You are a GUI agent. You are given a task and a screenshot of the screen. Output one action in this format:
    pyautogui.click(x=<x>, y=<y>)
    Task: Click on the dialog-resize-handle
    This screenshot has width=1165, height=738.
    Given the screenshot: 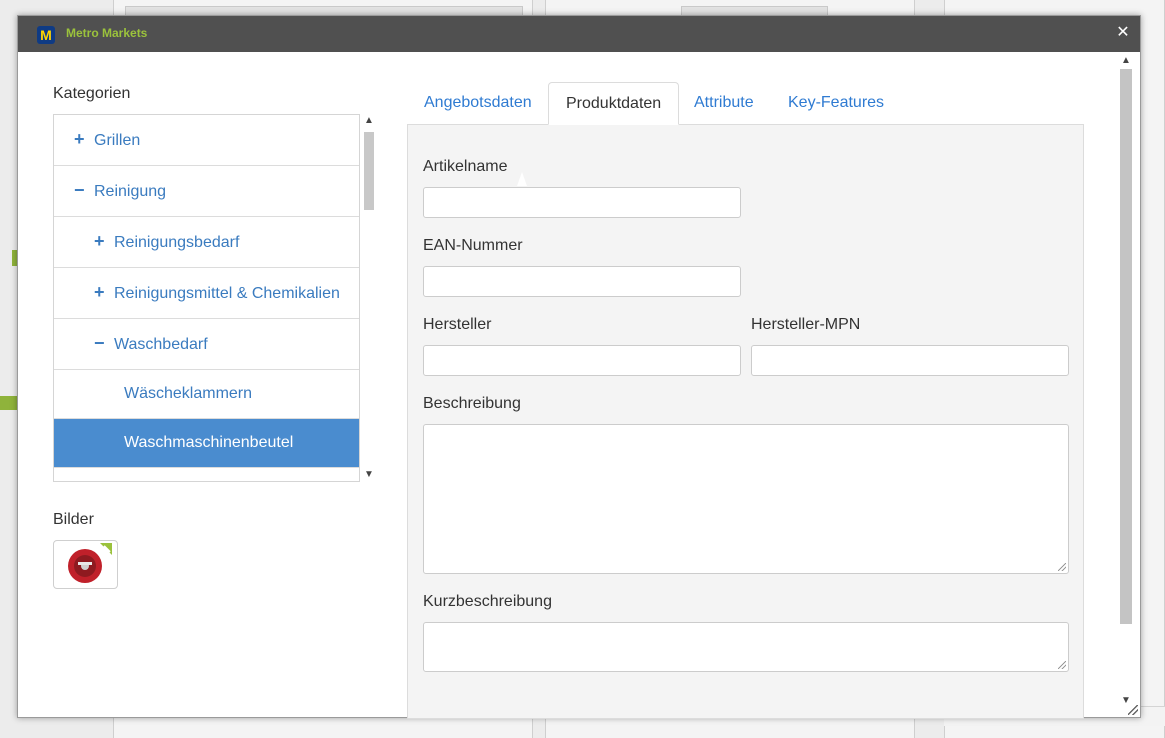 What is the action you would take?
    pyautogui.click(x=1133, y=710)
    